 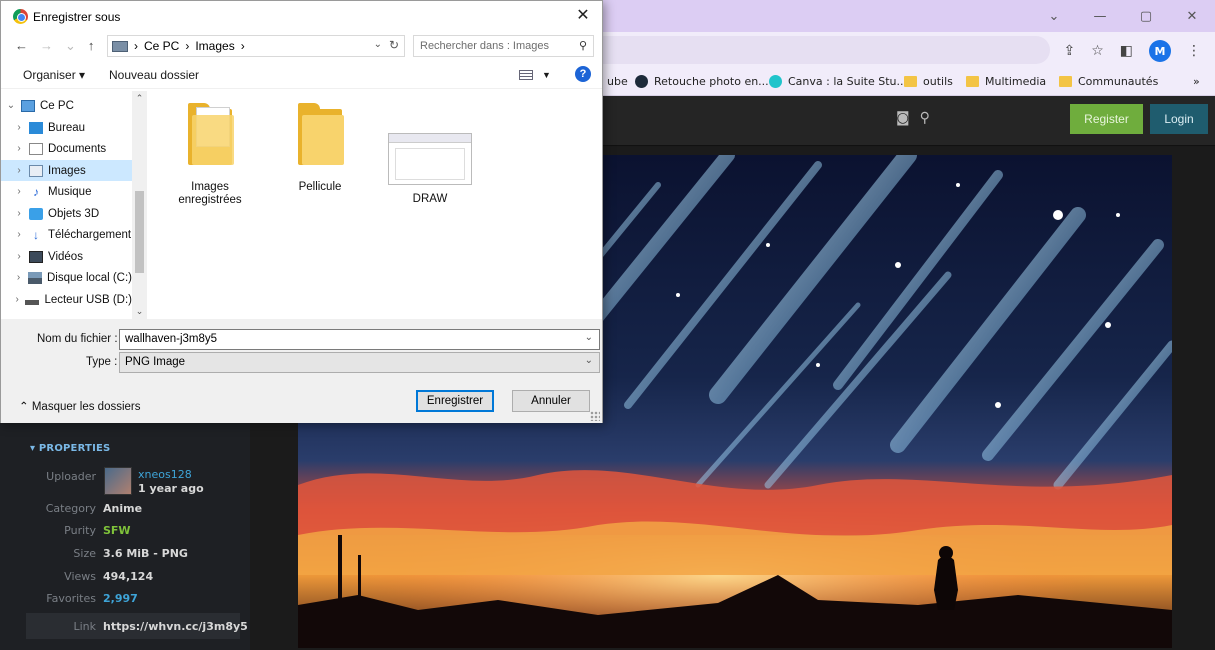 What do you see at coordinates (70, 46) in the screenshot?
I see `recent-chevron-icon: ⌄` at bounding box center [70, 46].